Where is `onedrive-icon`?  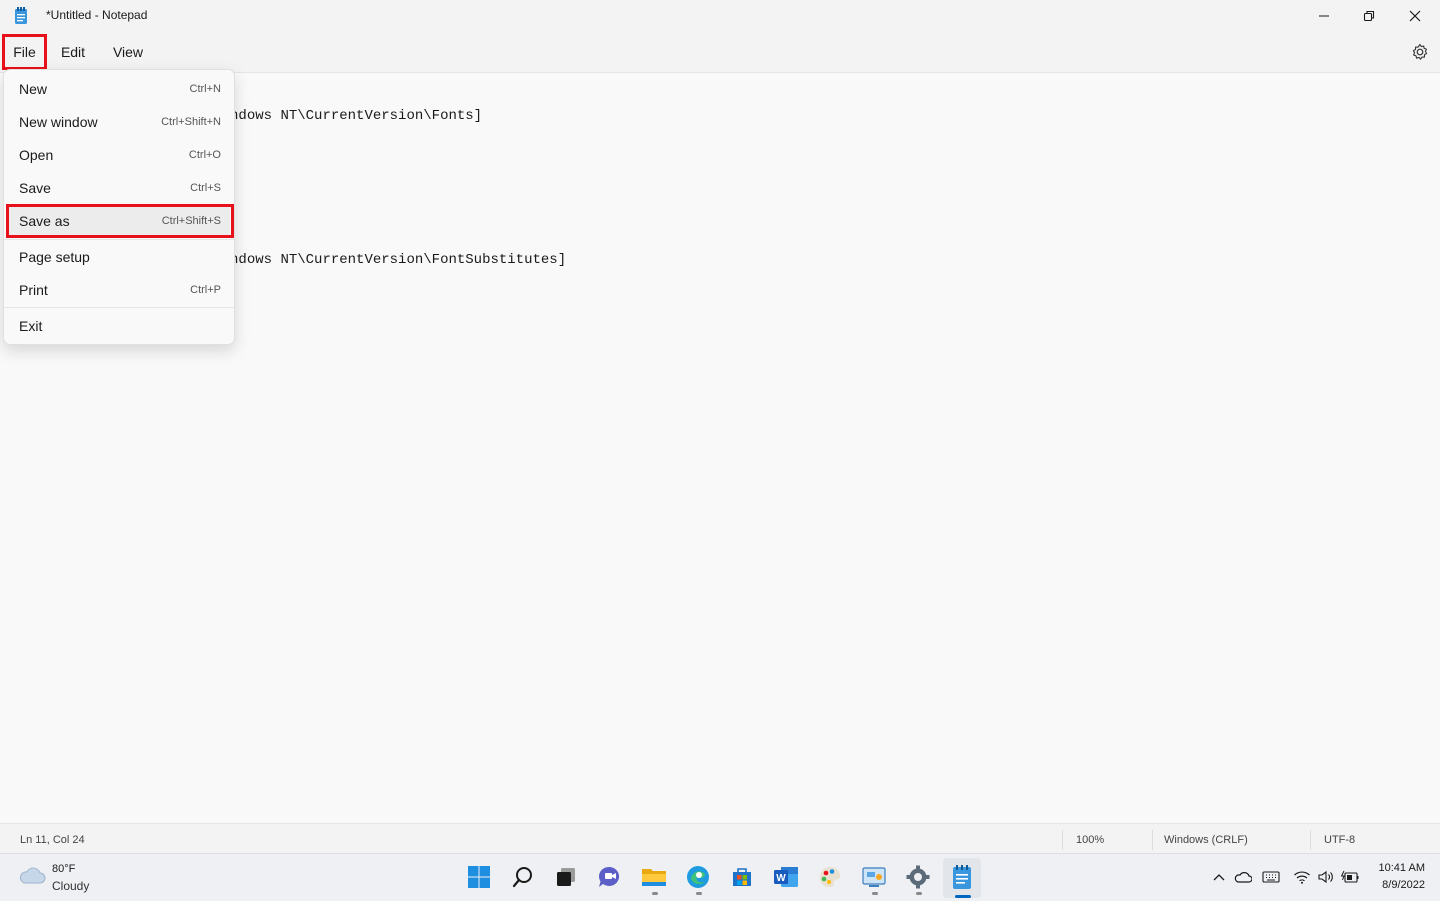 onedrive-icon is located at coordinates (1243, 877).